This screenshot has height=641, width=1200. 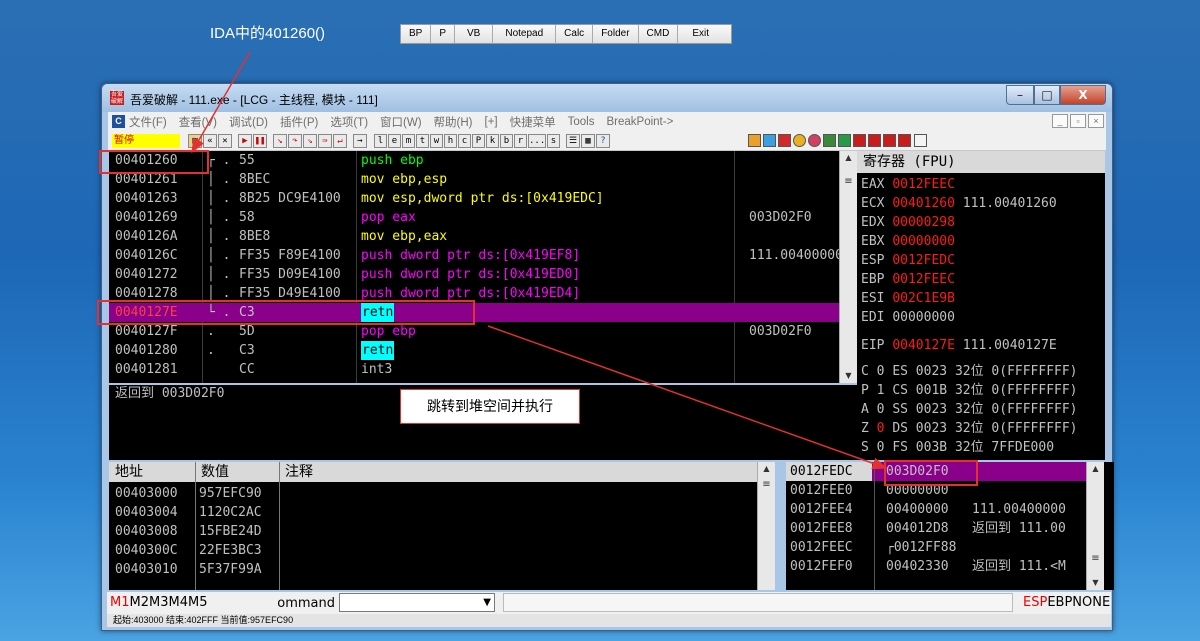 I want to click on scroll-down-icon: ▼, so click(x=848, y=376).